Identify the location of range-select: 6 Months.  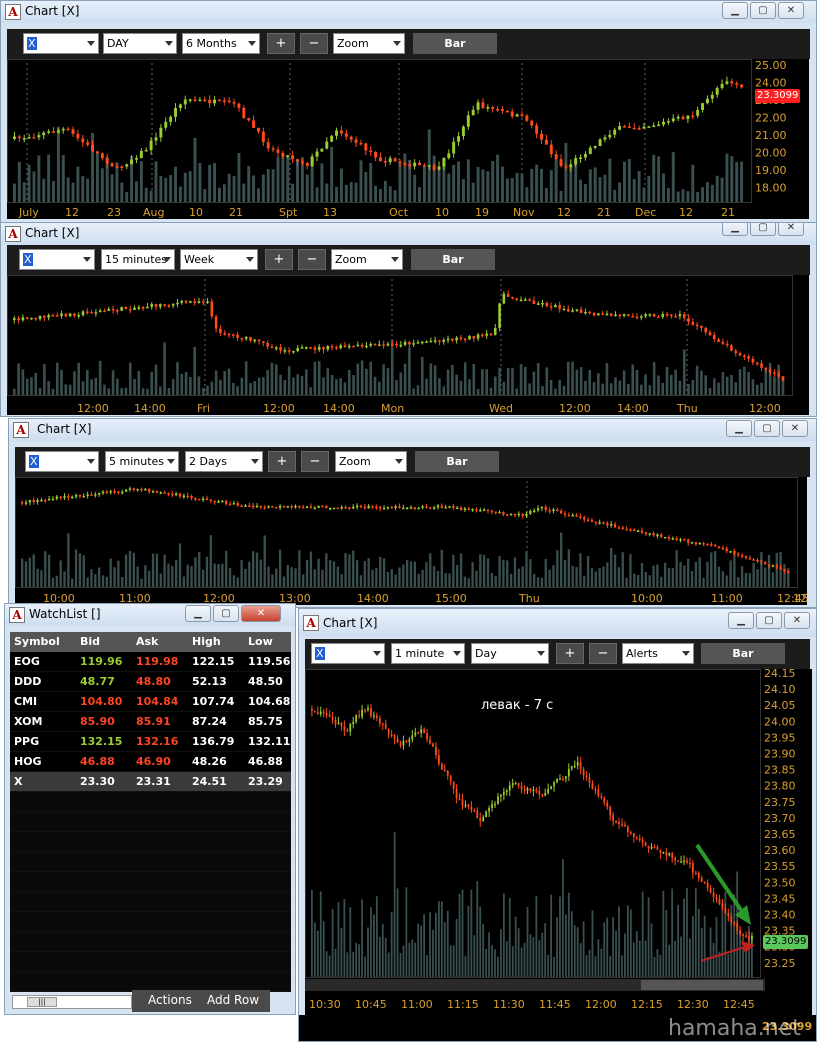
(221, 43).